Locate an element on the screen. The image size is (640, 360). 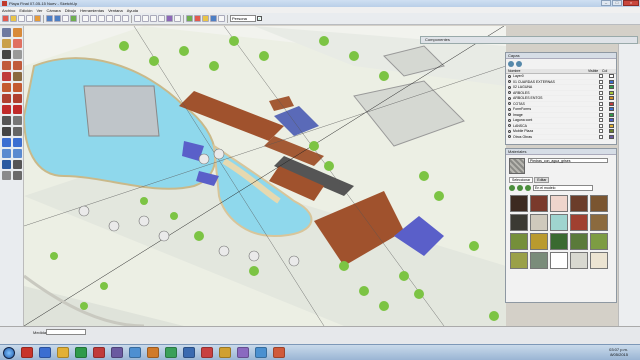
collection-select: En el modelo is located at coordinates (563, 188).